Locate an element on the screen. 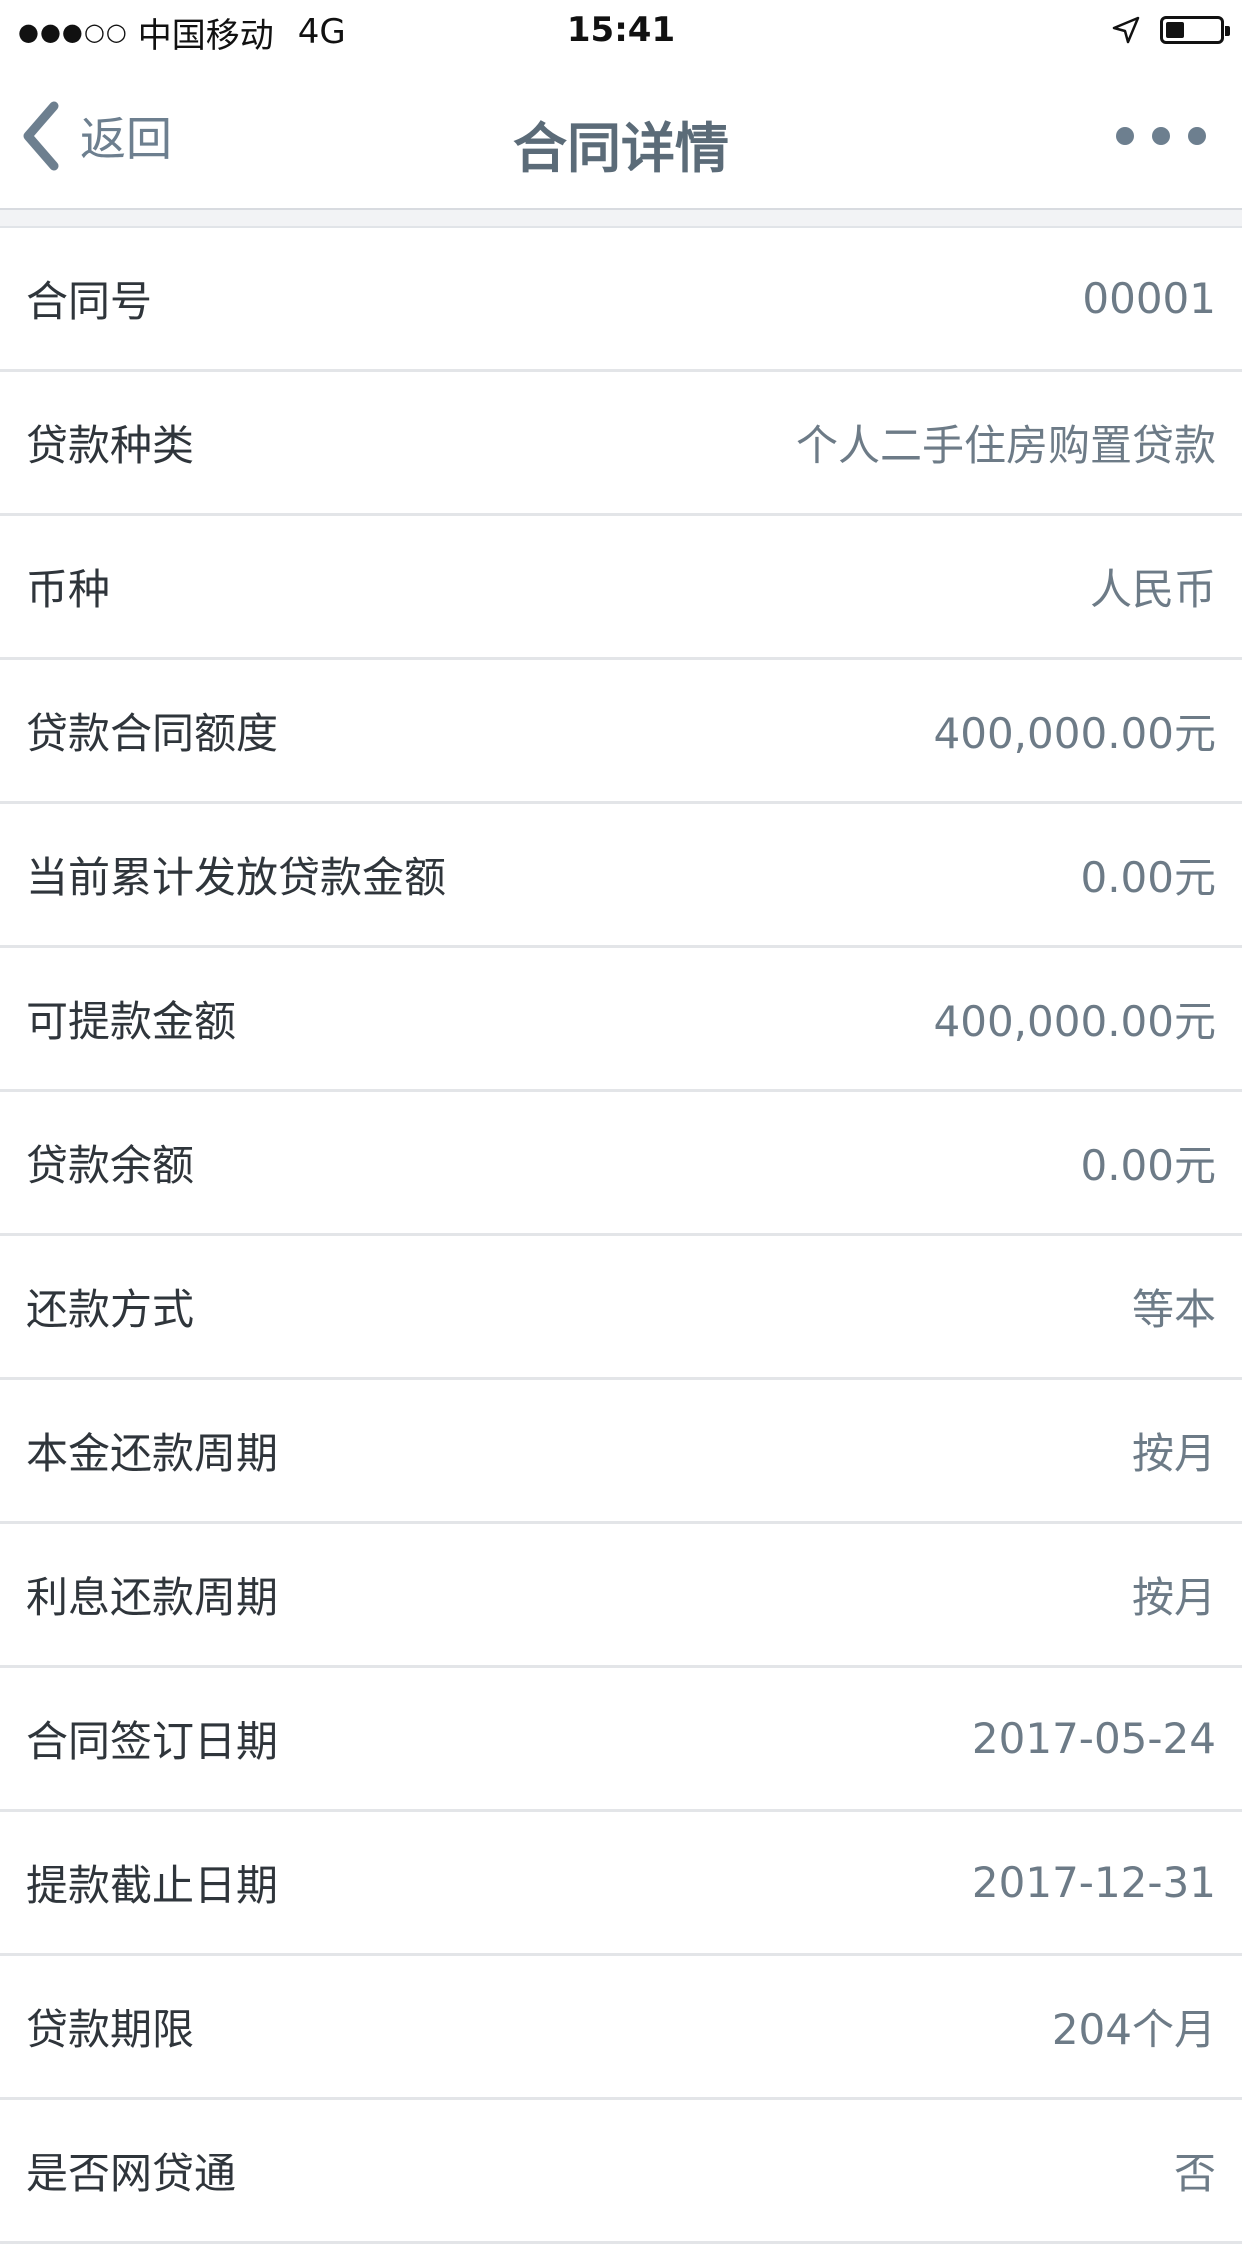  battery-level is located at coordinates (1175, 30).